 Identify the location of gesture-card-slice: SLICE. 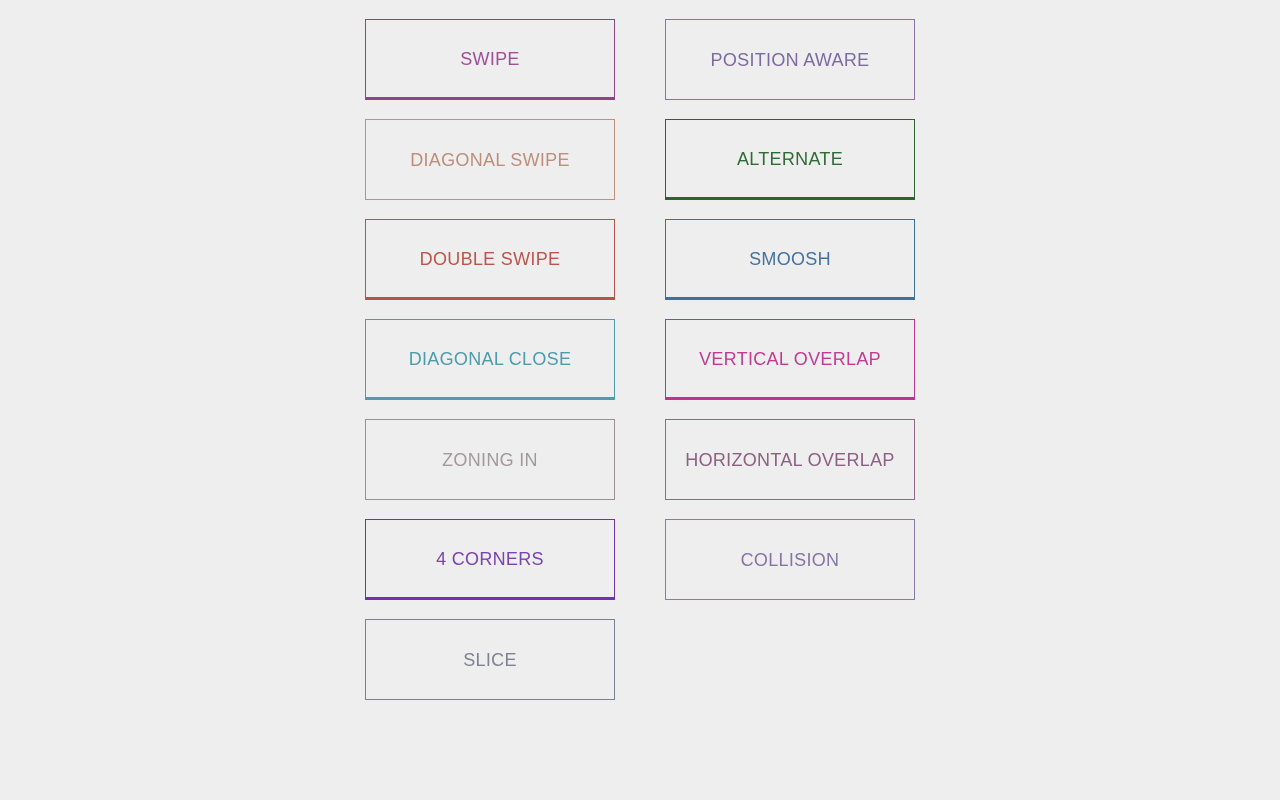
(490, 659).